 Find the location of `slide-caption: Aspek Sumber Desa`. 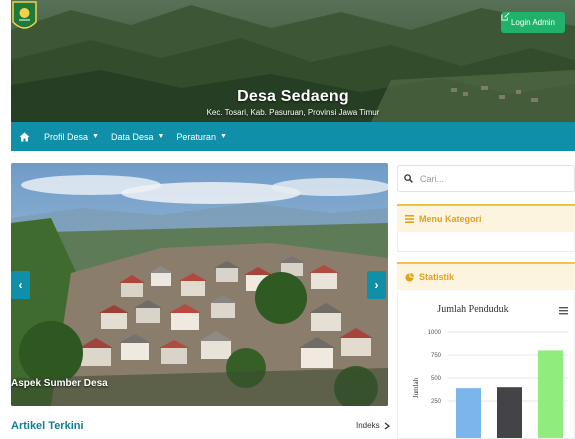

slide-caption: Aspek Sumber Desa is located at coordinates (59, 383).